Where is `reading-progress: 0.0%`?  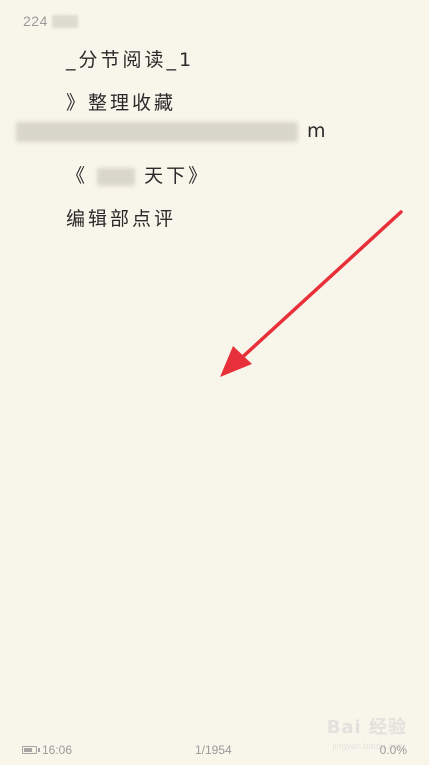 reading-progress: 0.0% is located at coordinates (393, 750).